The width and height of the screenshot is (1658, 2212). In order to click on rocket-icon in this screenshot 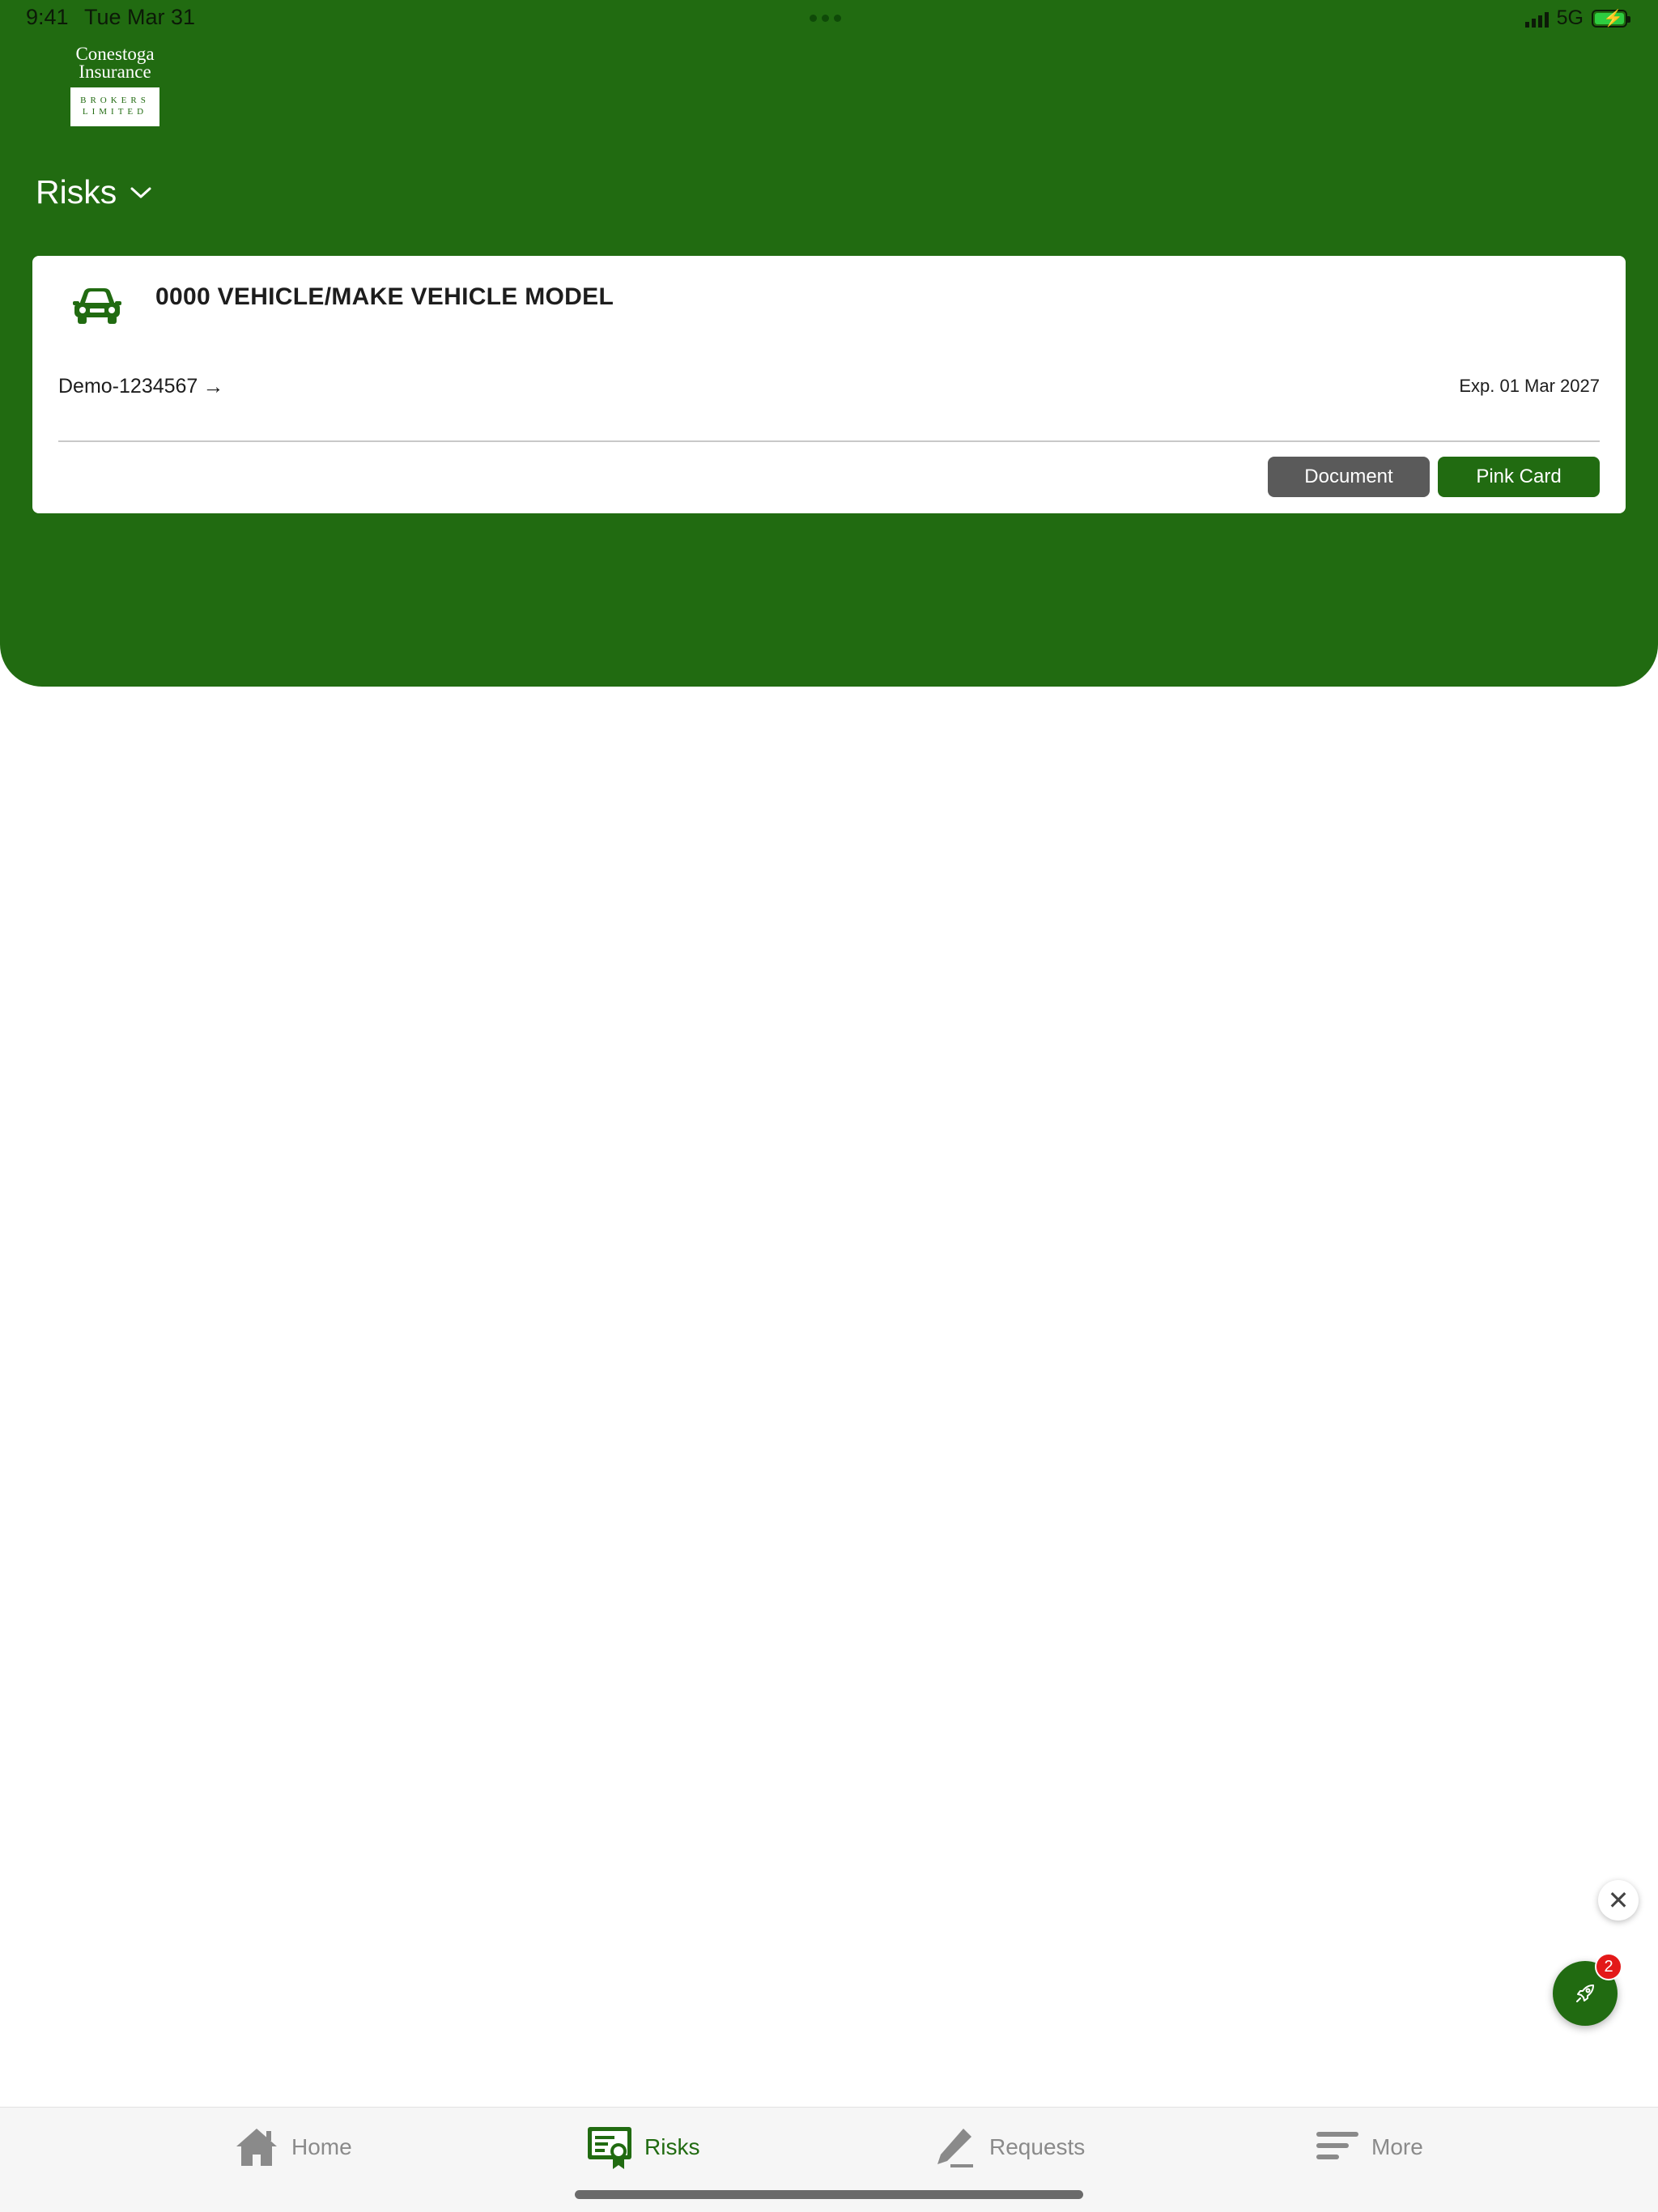, I will do `click(1585, 1993)`.